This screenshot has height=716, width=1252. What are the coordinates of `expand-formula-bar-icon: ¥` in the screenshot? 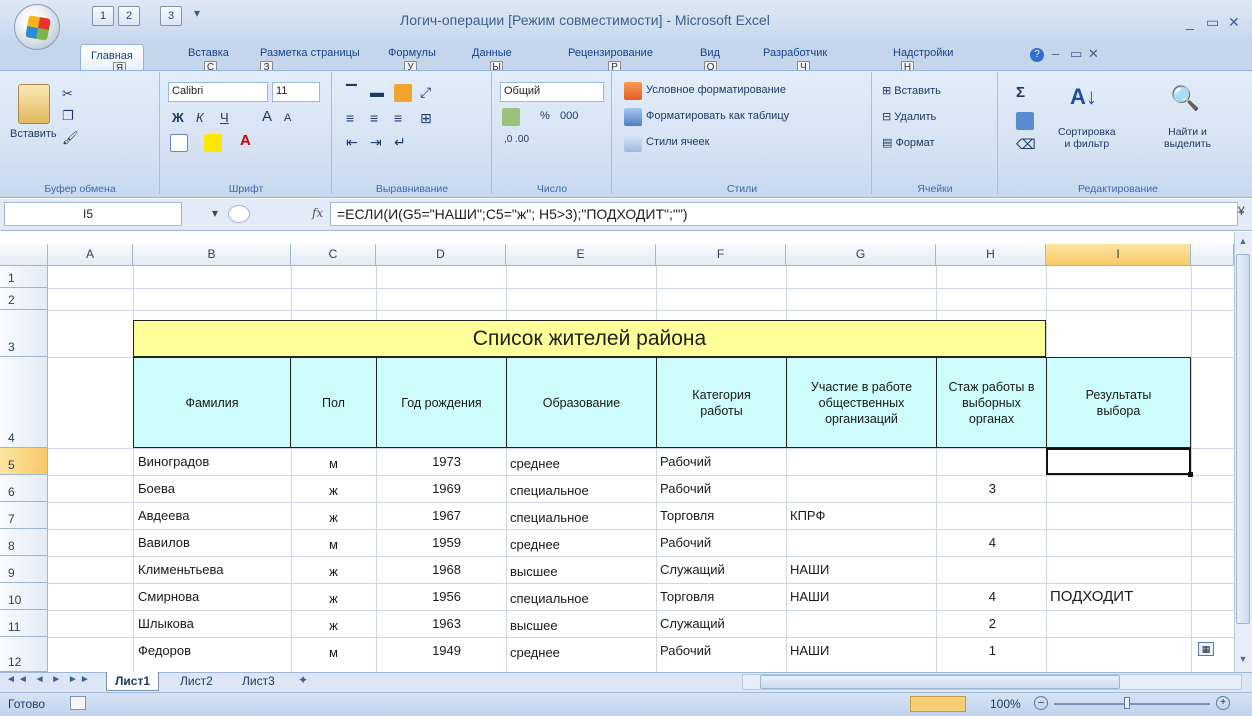 It's located at (1241, 211).